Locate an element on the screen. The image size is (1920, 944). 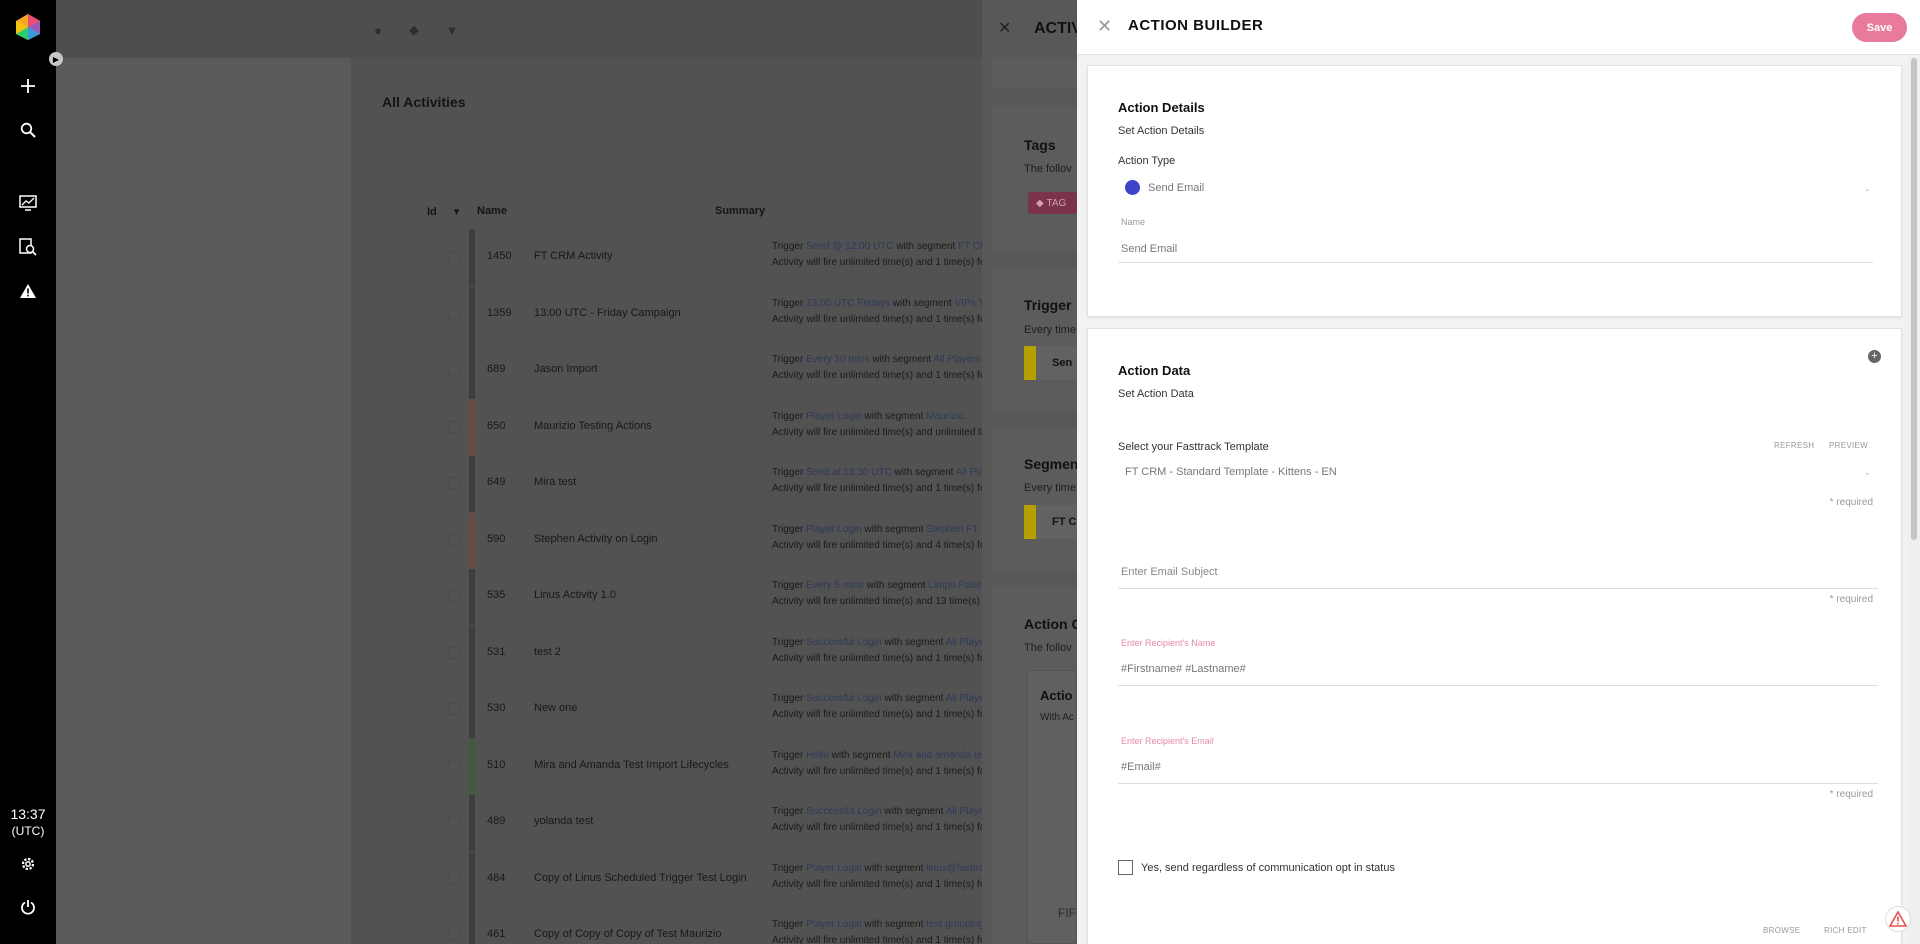
app-logo-icon is located at coordinates (28, 27).